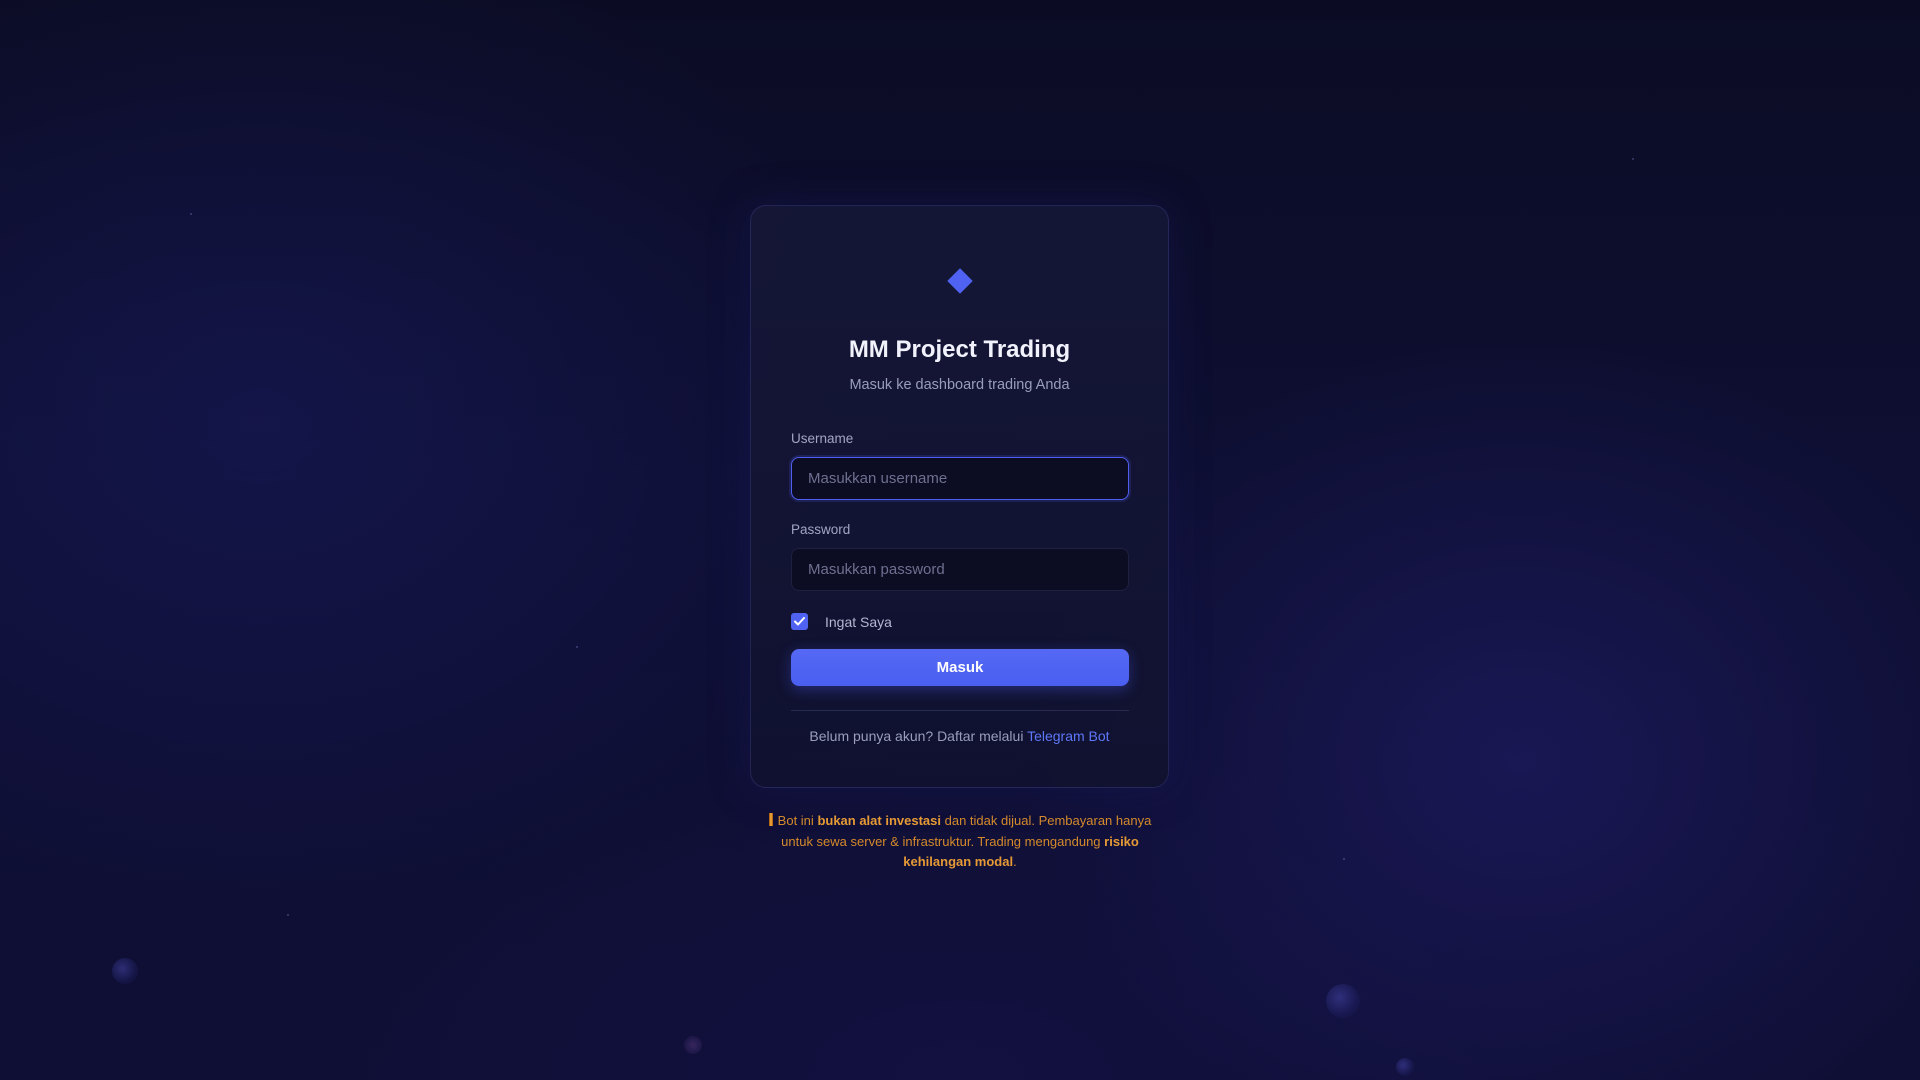 The height and width of the screenshot is (1080, 1920). What do you see at coordinates (770, 819) in the screenshot?
I see `warning-icon` at bounding box center [770, 819].